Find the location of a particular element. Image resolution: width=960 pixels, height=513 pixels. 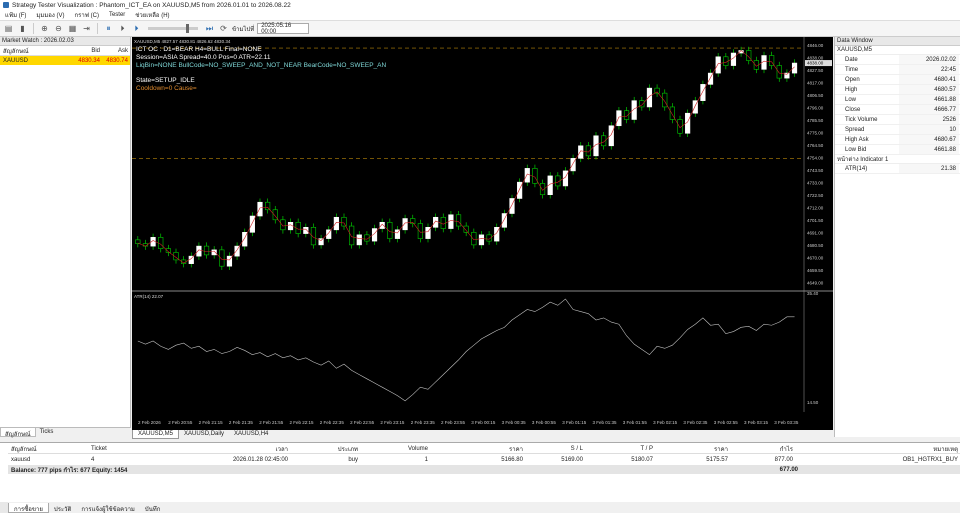

tab-alerts: การแจ้งผู้ใช้ข้อความ is located at coordinates (107, 508).